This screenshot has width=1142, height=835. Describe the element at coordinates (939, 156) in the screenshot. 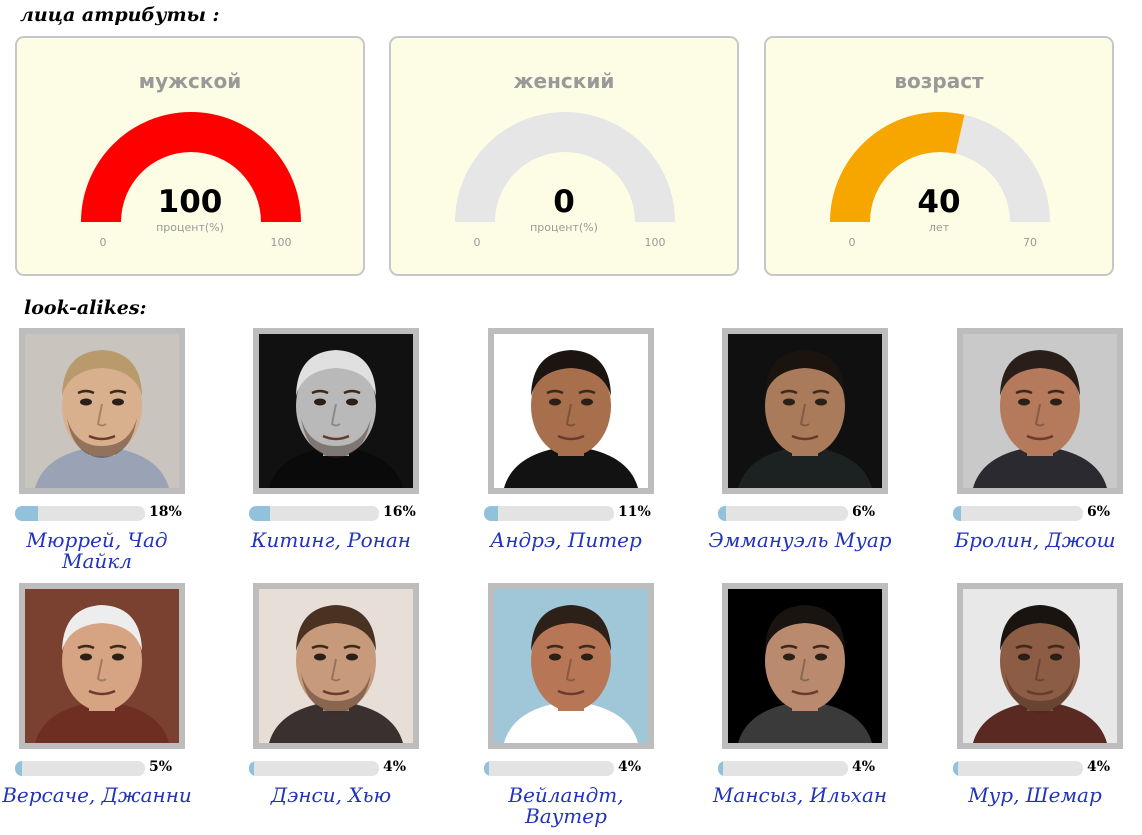

I see `gauge-panel: возраст 40 лет 0 70` at that location.